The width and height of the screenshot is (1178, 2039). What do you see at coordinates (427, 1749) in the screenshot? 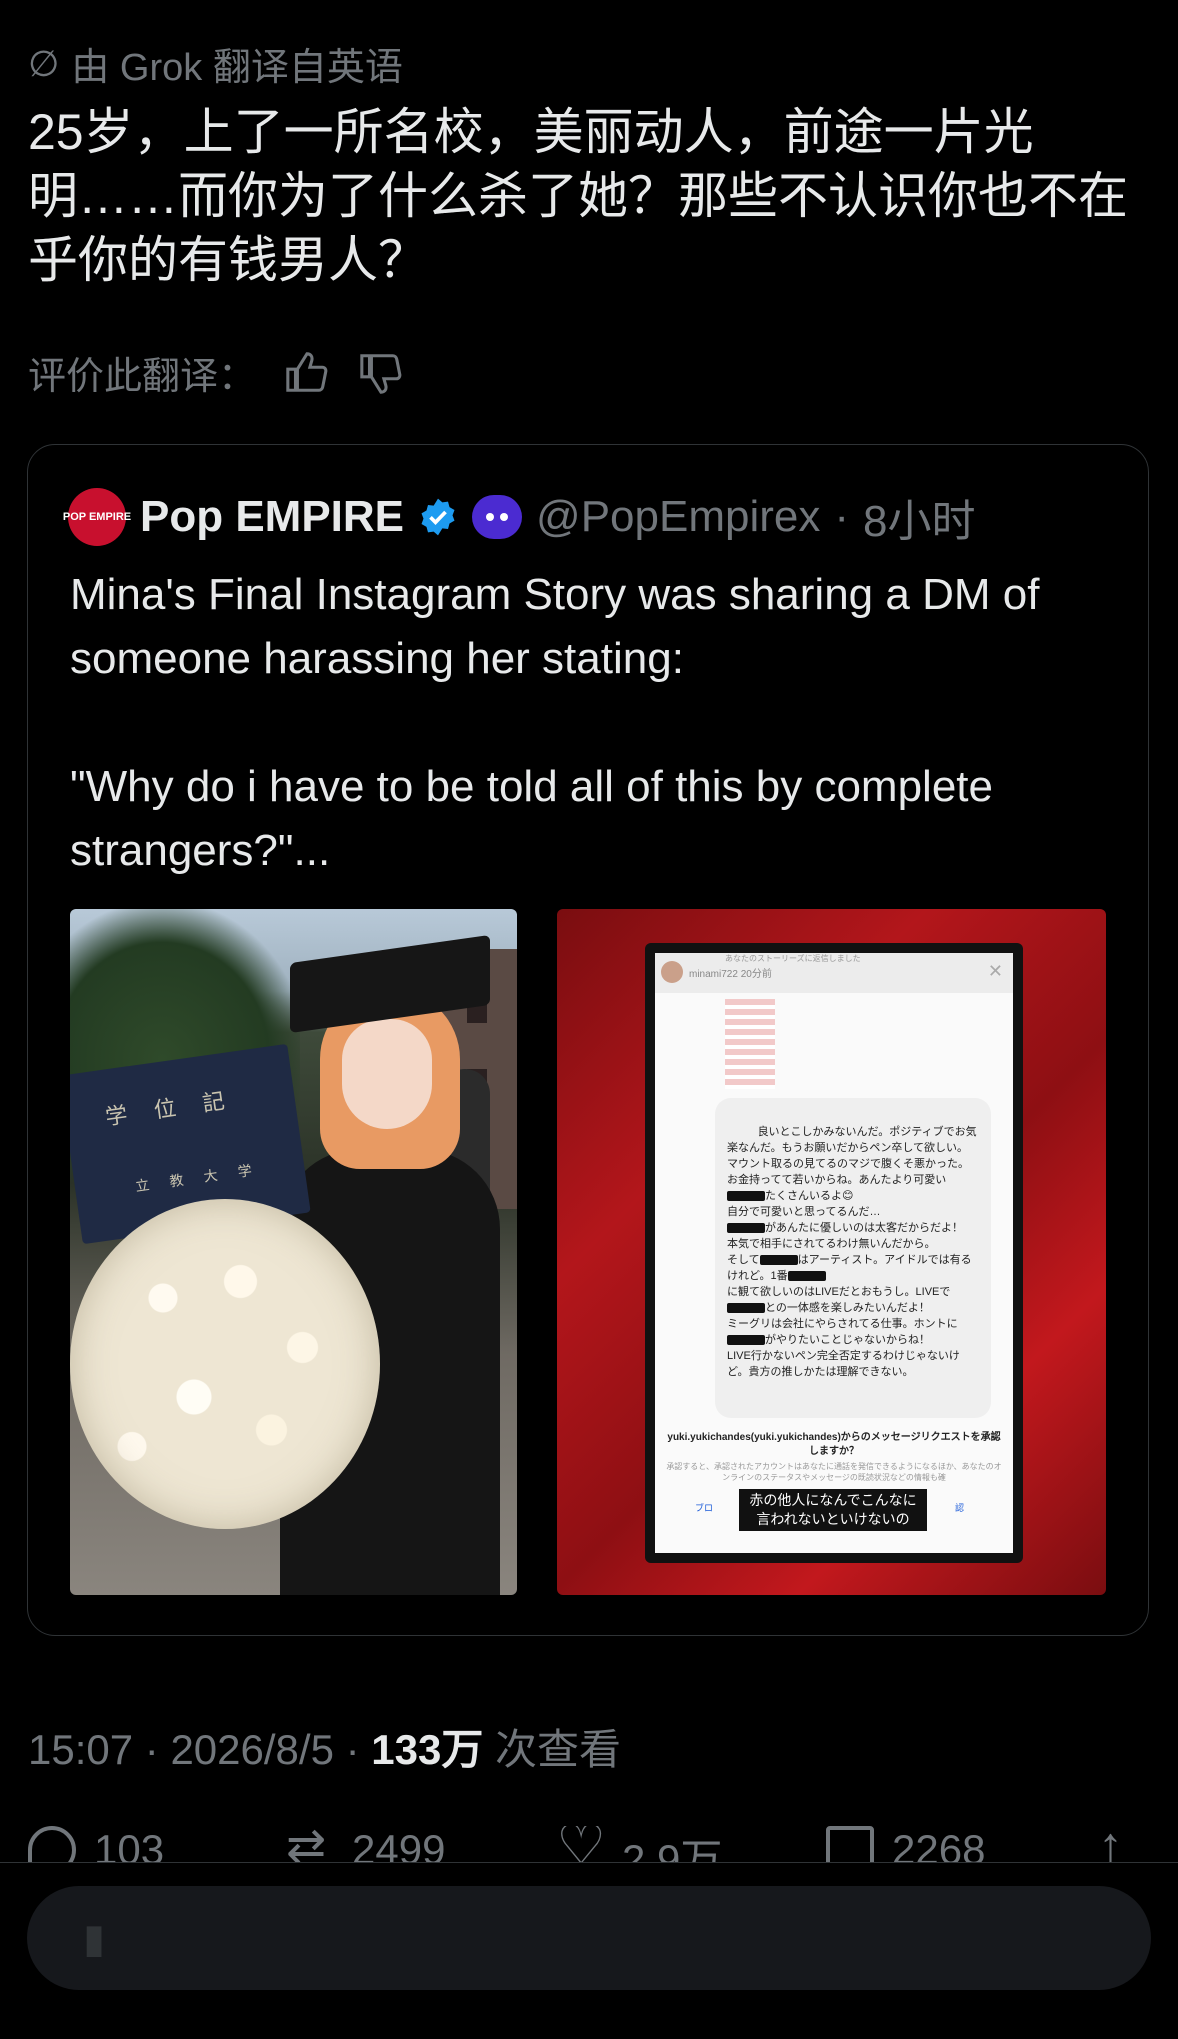
I see `view-count: 133万` at bounding box center [427, 1749].